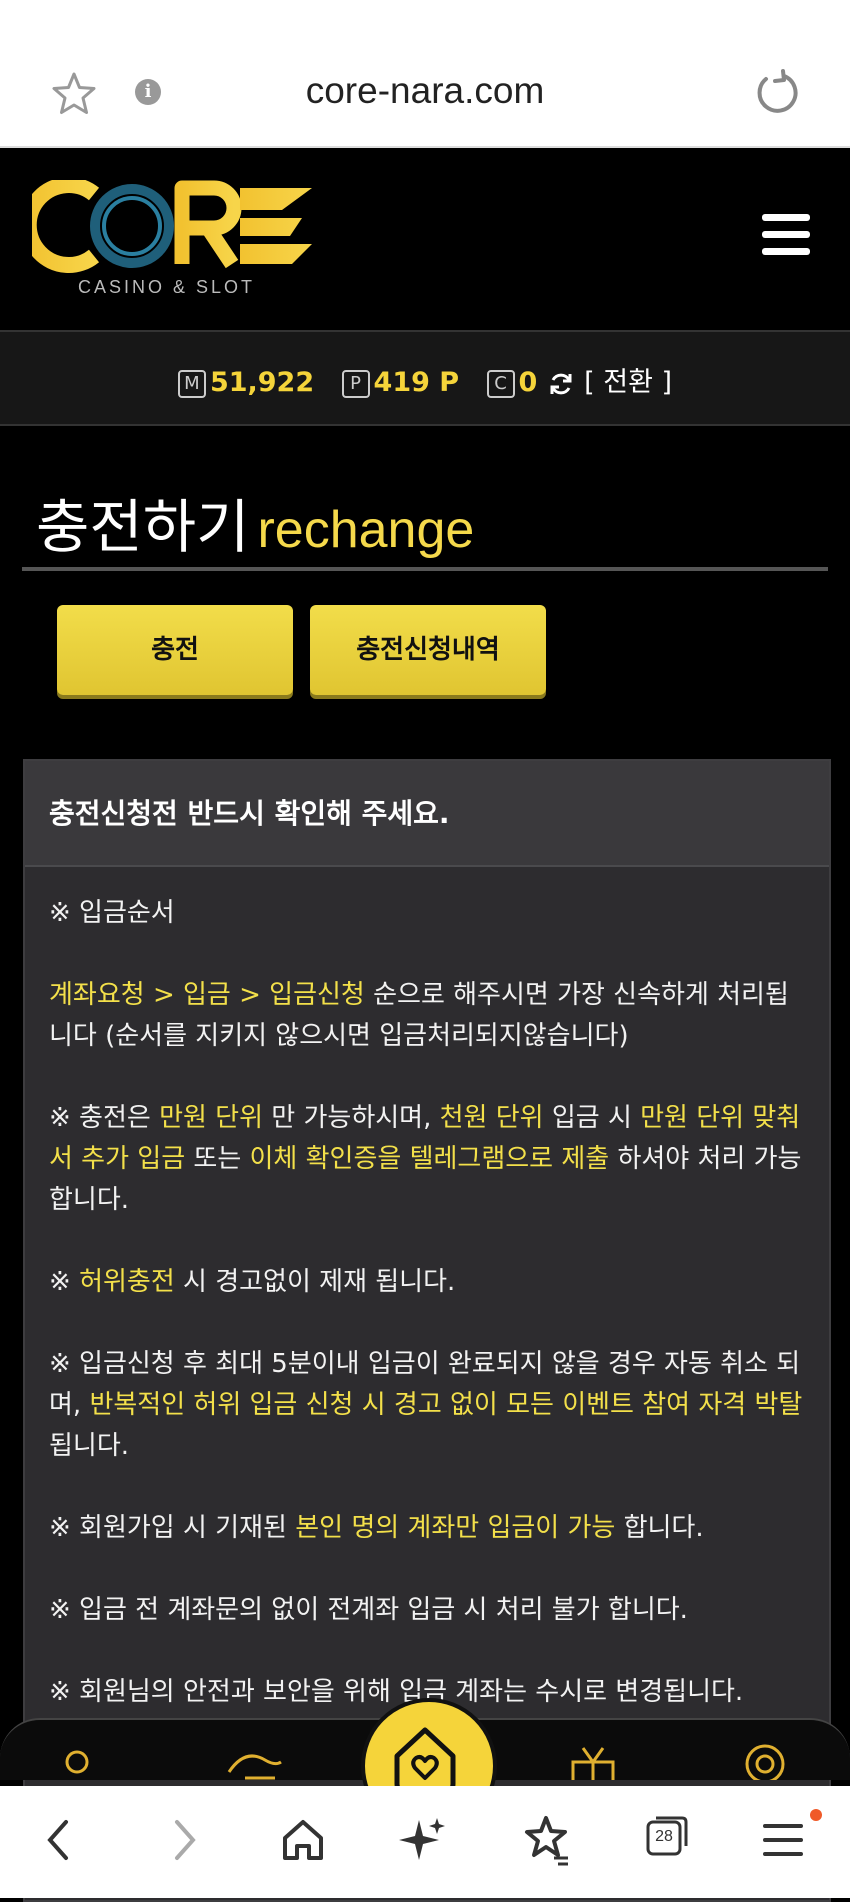  Describe the element at coordinates (776, 92) in the screenshot. I see `reload-icon` at that location.